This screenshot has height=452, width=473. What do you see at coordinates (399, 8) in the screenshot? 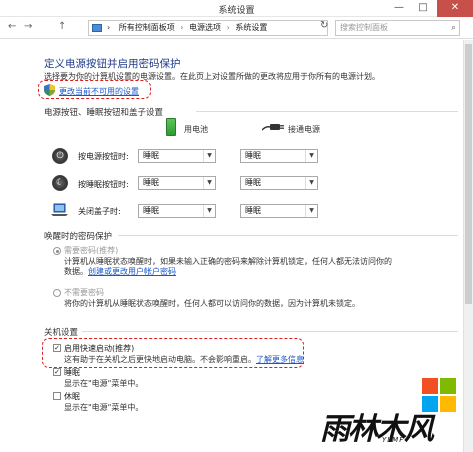
I see `minimize-button: —` at bounding box center [399, 8].